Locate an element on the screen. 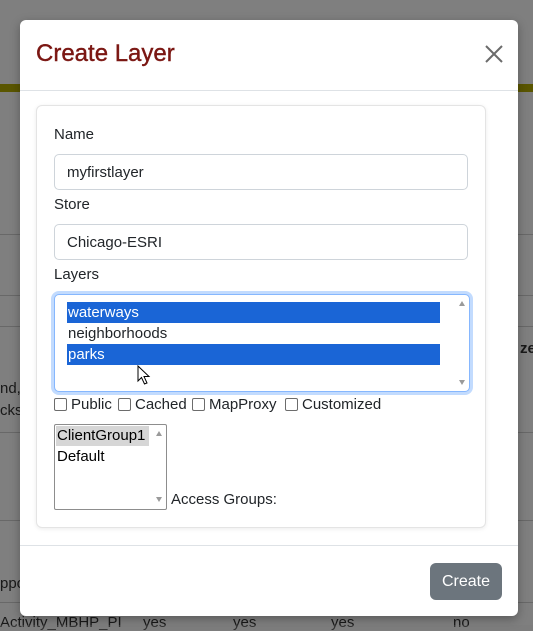  create-button: Create is located at coordinates (466, 581).